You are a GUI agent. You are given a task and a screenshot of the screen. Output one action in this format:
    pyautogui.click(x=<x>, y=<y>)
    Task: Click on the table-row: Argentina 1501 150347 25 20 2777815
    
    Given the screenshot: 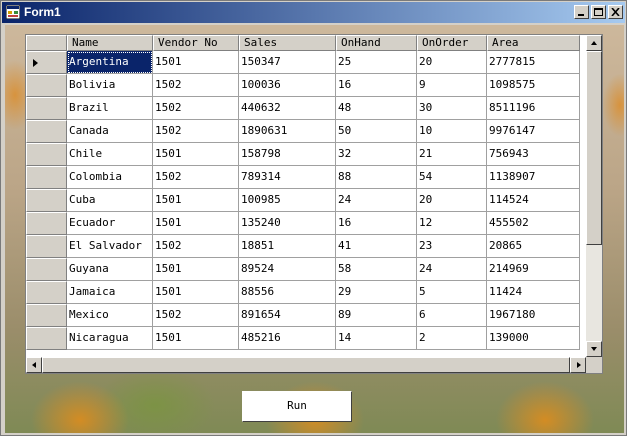 What is the action you would take?
    pyautogui.click(x=303, y=62)
    